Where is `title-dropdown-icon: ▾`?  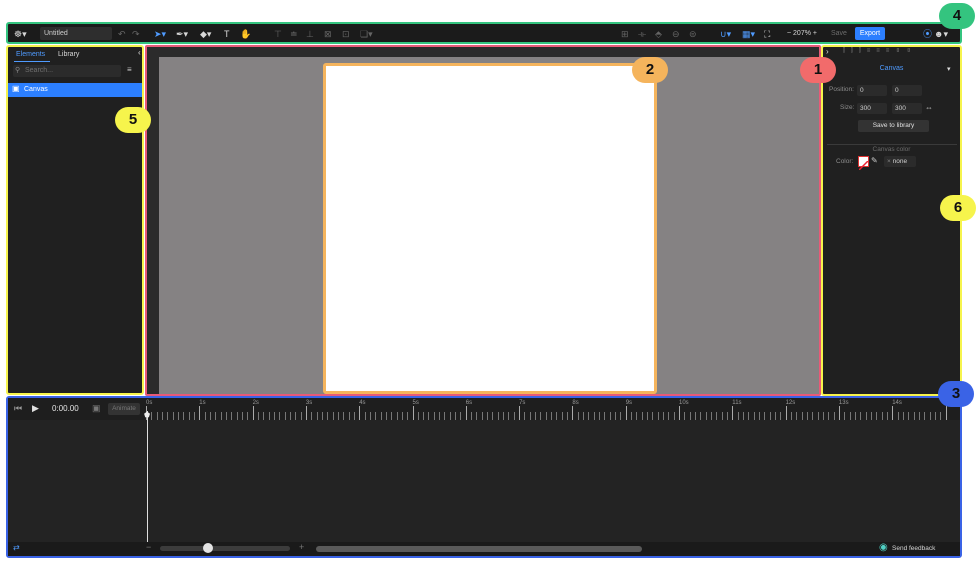 title-dropdown-icon: ▾ is located at coordinates (949, 69).